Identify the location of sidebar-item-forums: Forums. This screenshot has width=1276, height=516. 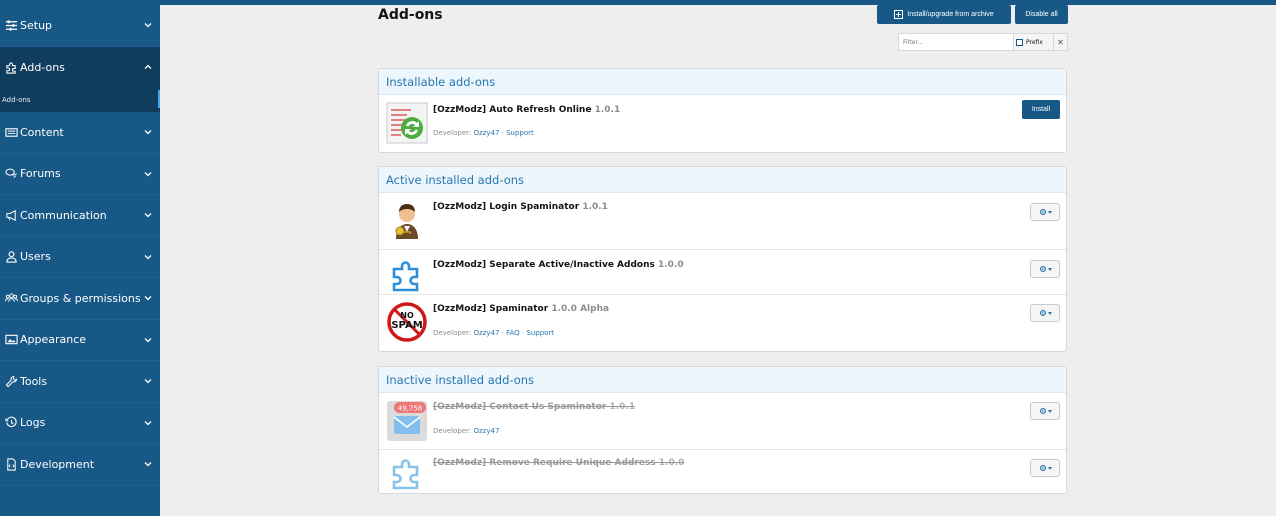
(80, 174).